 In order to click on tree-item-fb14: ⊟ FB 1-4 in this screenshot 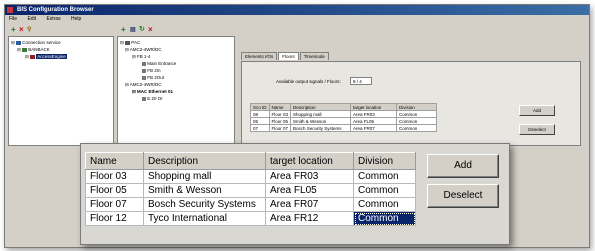, I will do `click(176, 56)`.